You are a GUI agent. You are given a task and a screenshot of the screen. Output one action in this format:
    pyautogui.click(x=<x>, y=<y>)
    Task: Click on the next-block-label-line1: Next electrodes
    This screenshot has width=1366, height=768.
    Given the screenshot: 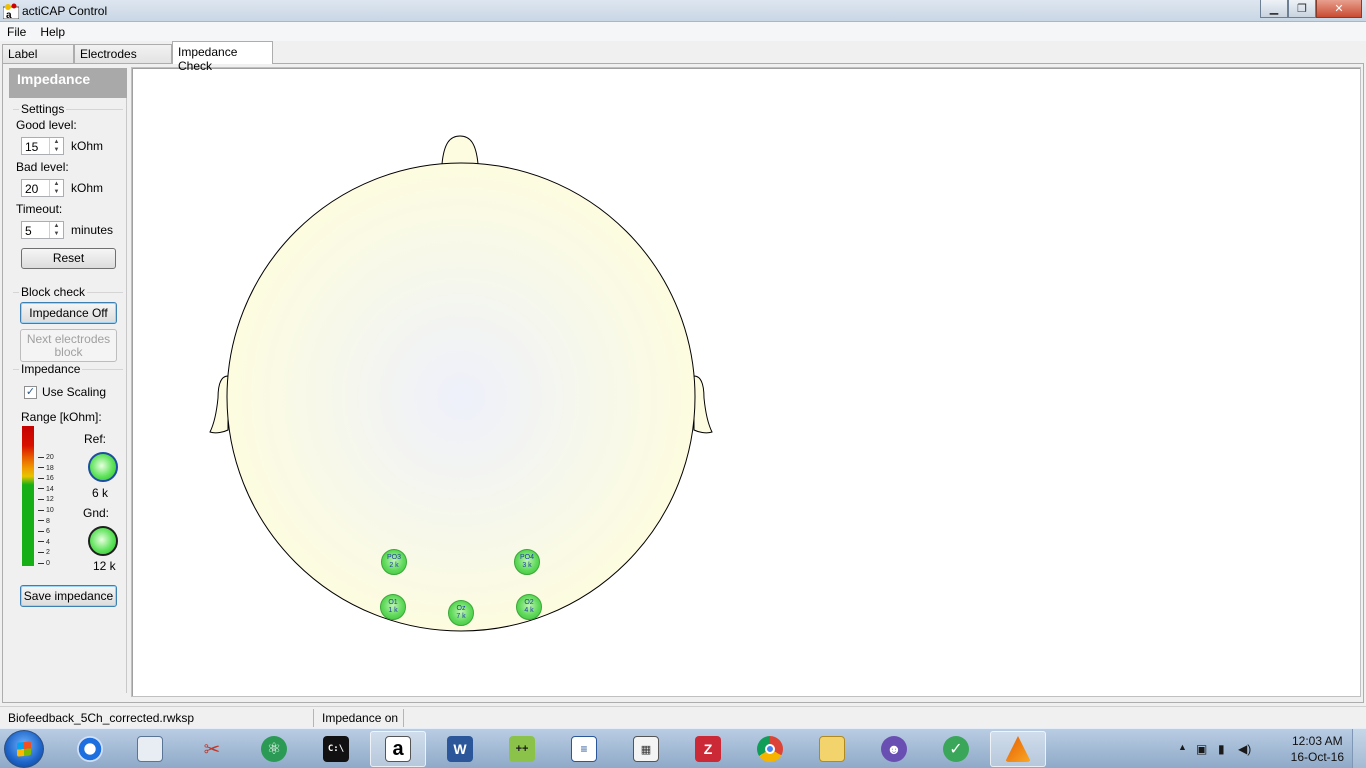 What is the action you would take?
    pyautogui.click(x=68, y=339)
    